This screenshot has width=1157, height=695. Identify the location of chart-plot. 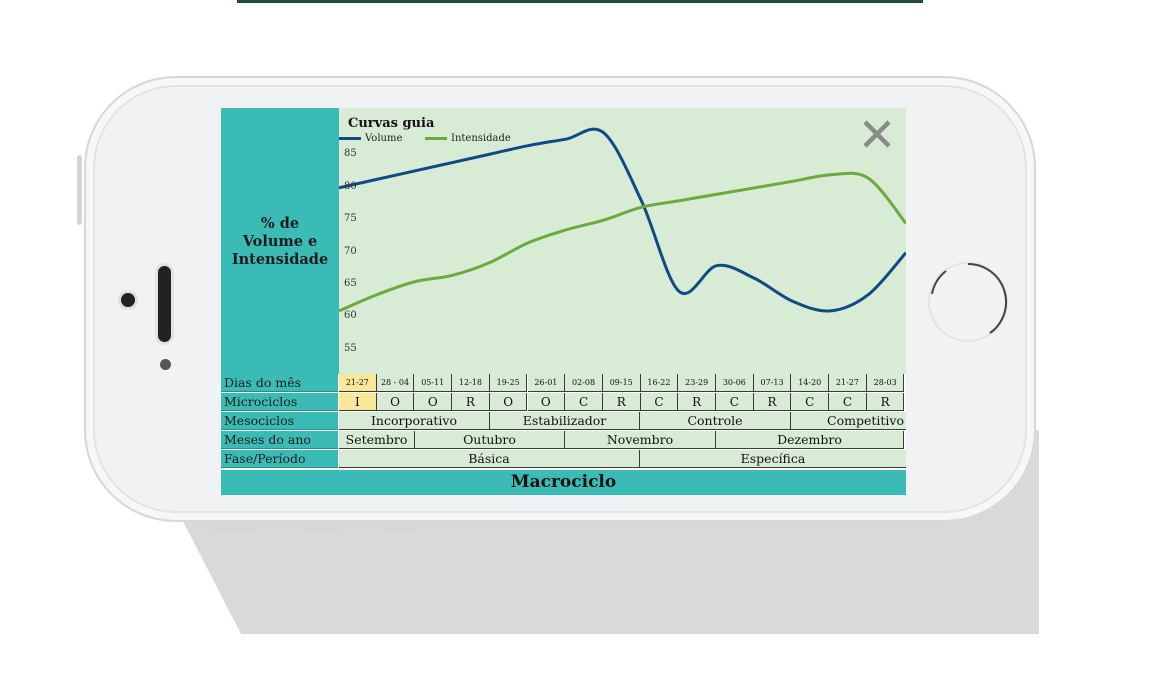
(622, 220).